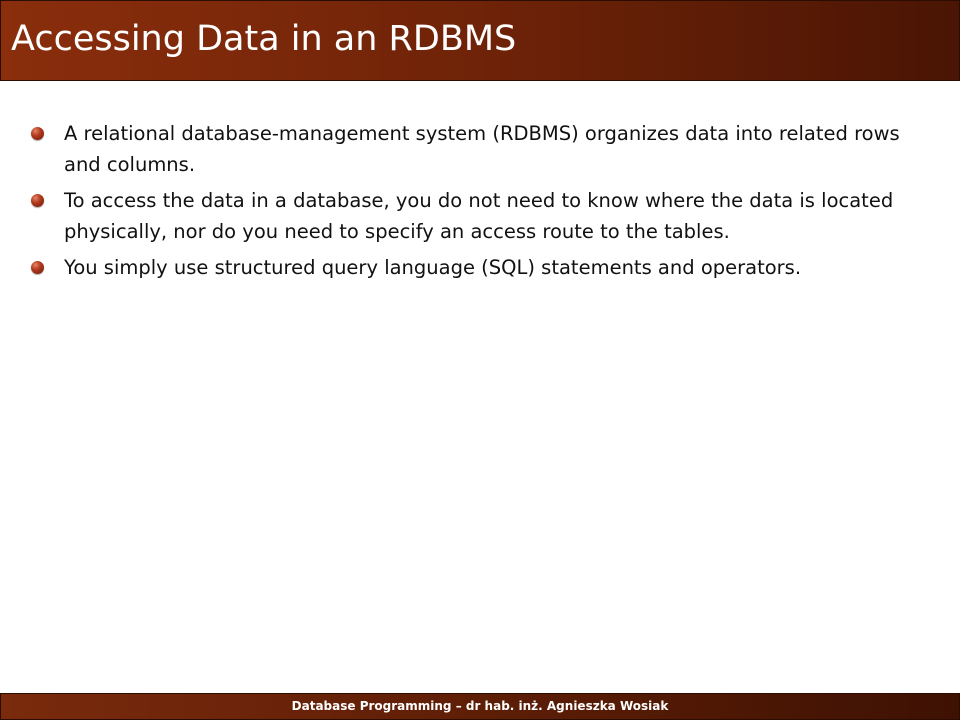  I want to click on slide-title: Accessing Data in an RDBMS, so click(264, 39).